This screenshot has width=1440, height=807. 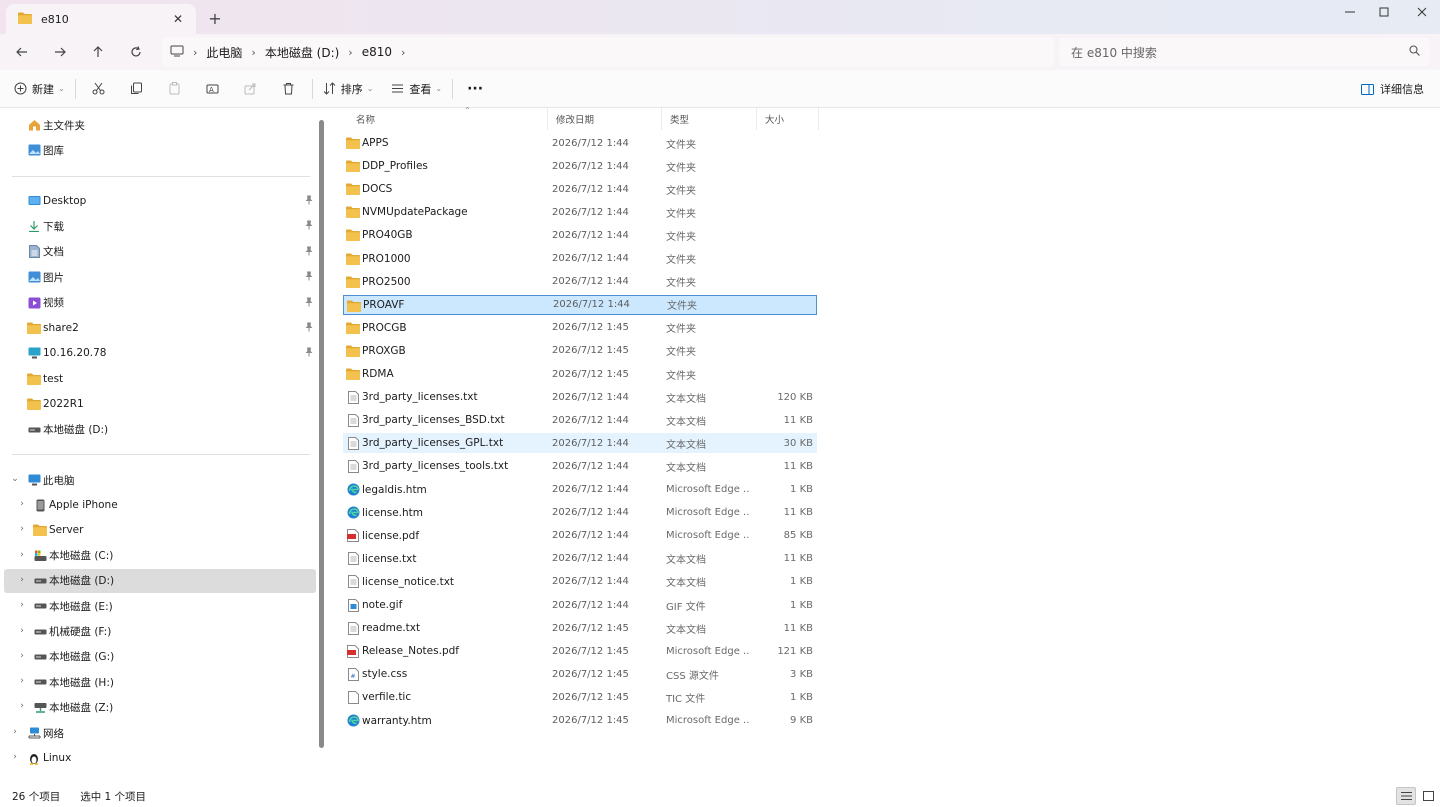 What do you see at coordinates (580, 259) in the screenshot?
I see `file-row: PRO1000 2026/7/12 1:44 文件夹` at bounding box center [580, 259].